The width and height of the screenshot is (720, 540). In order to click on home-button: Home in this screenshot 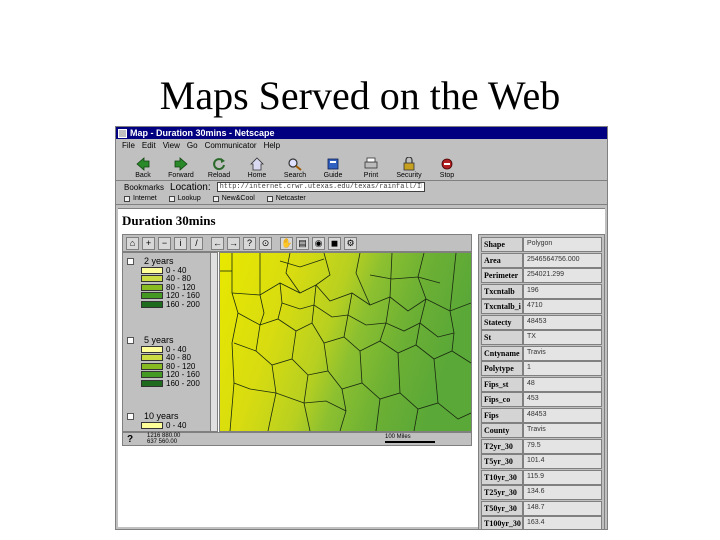, I will do `click(257, 166)`.